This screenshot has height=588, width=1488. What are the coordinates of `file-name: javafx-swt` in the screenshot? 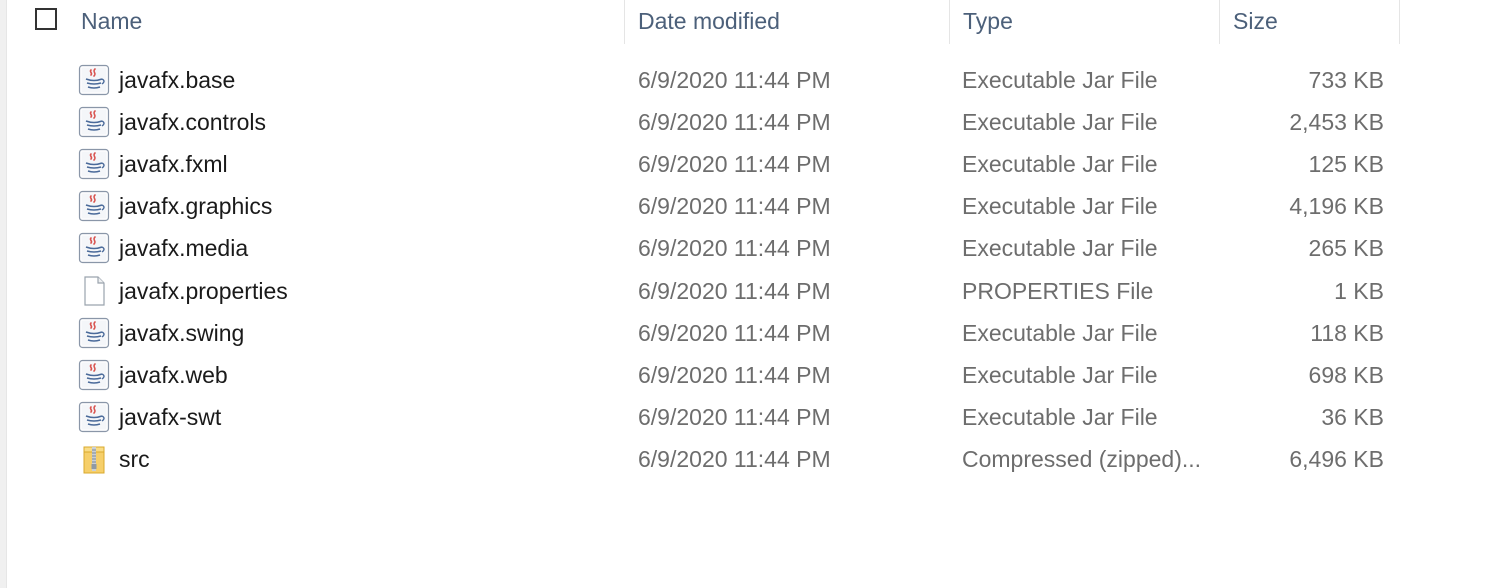 It's located at (170, 417).